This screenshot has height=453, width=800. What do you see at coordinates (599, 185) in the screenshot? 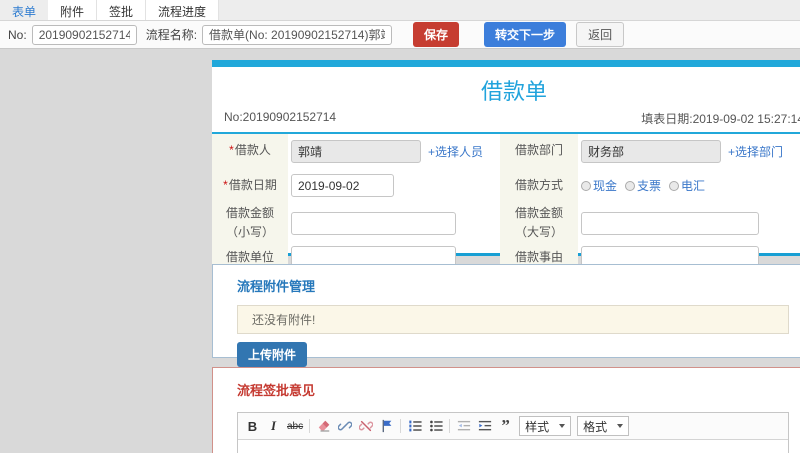
I see `radio-cash: 现金` at bounding box center [599, 185].